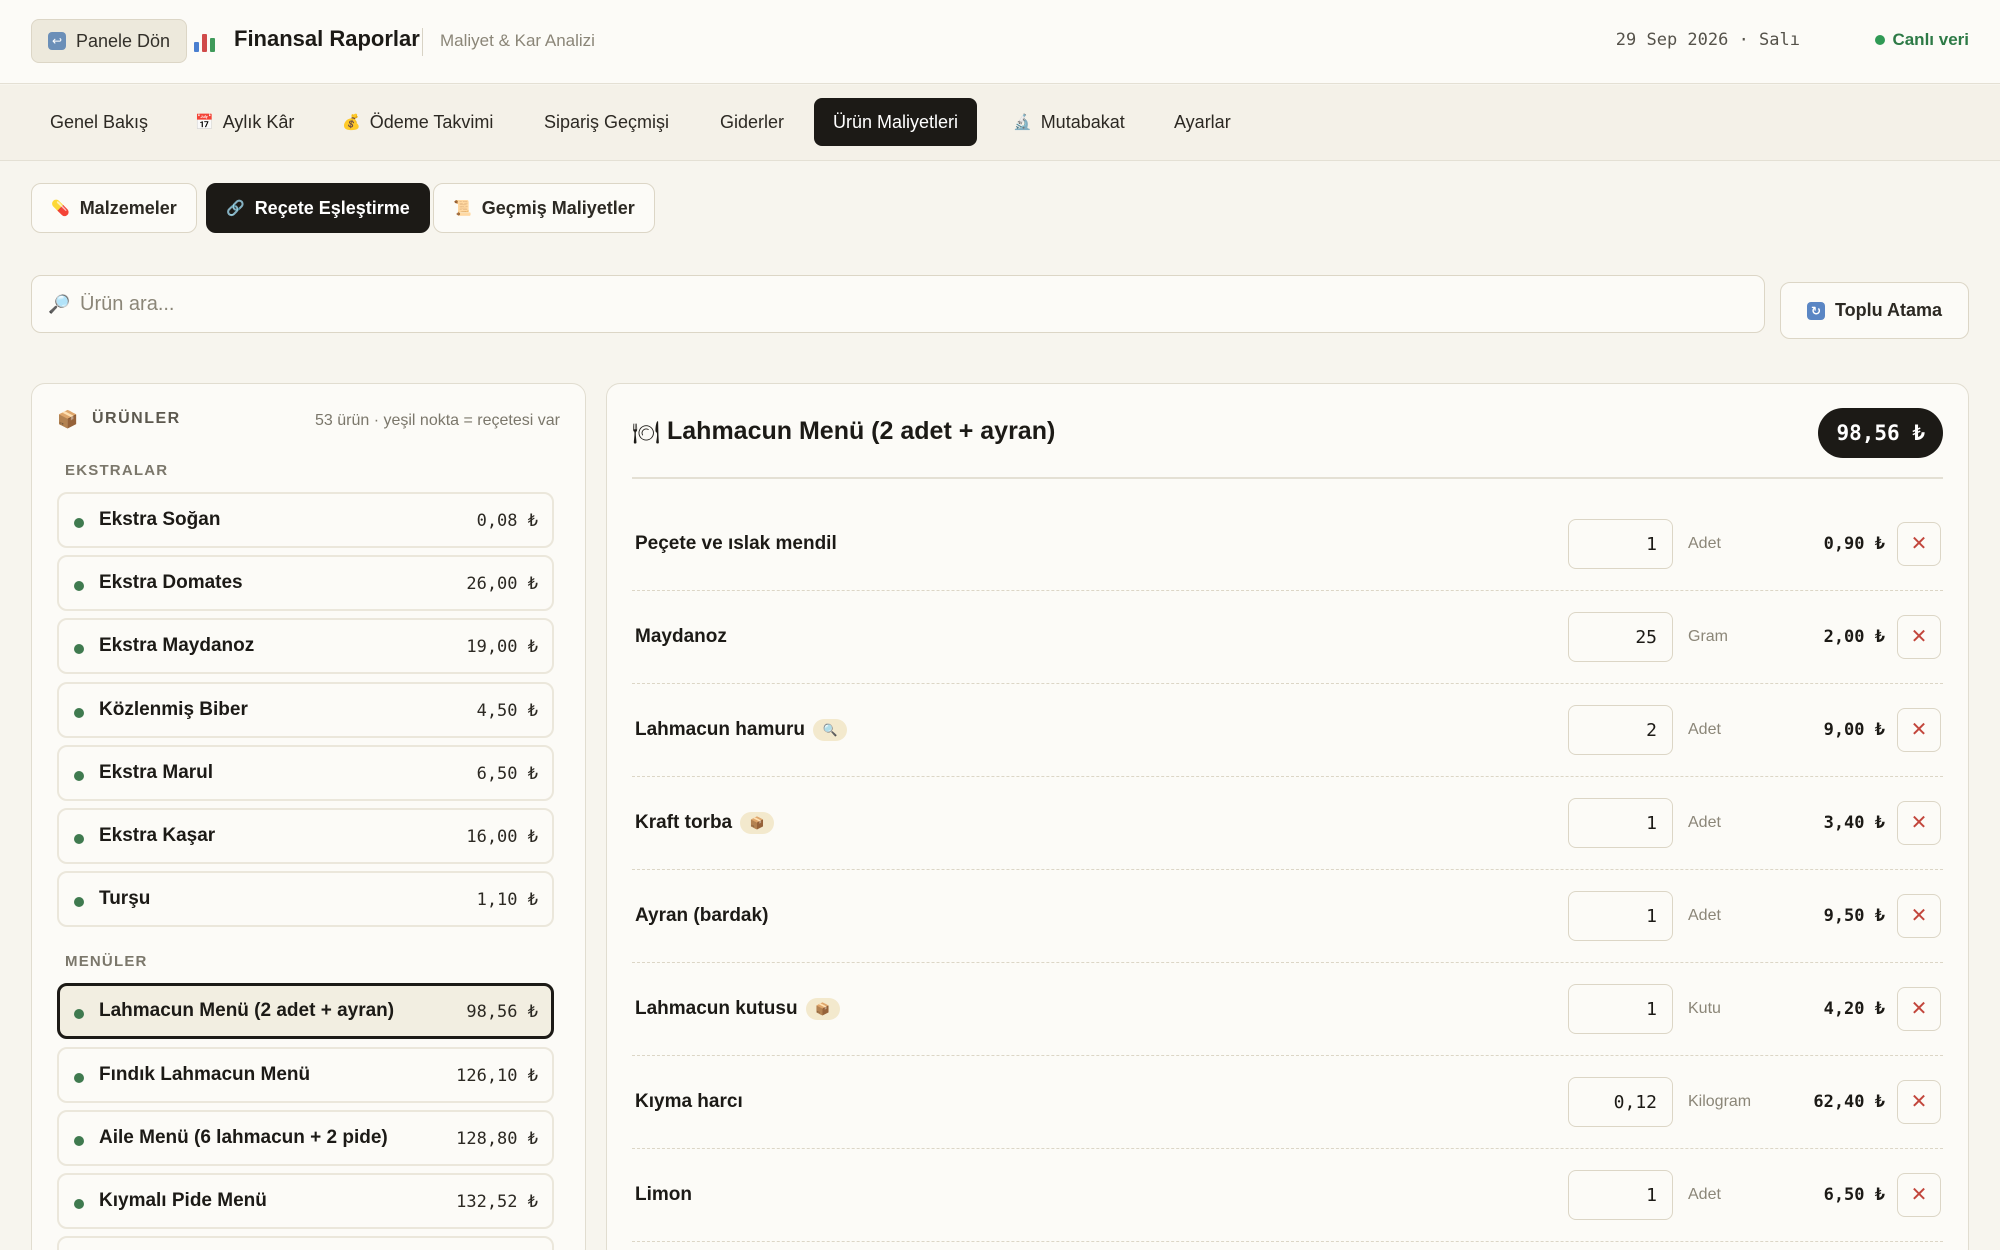 The image size is (2000, 1250). I want to click on ingredient-name: Peçete ve ıslak mendil, so click(736, 544).